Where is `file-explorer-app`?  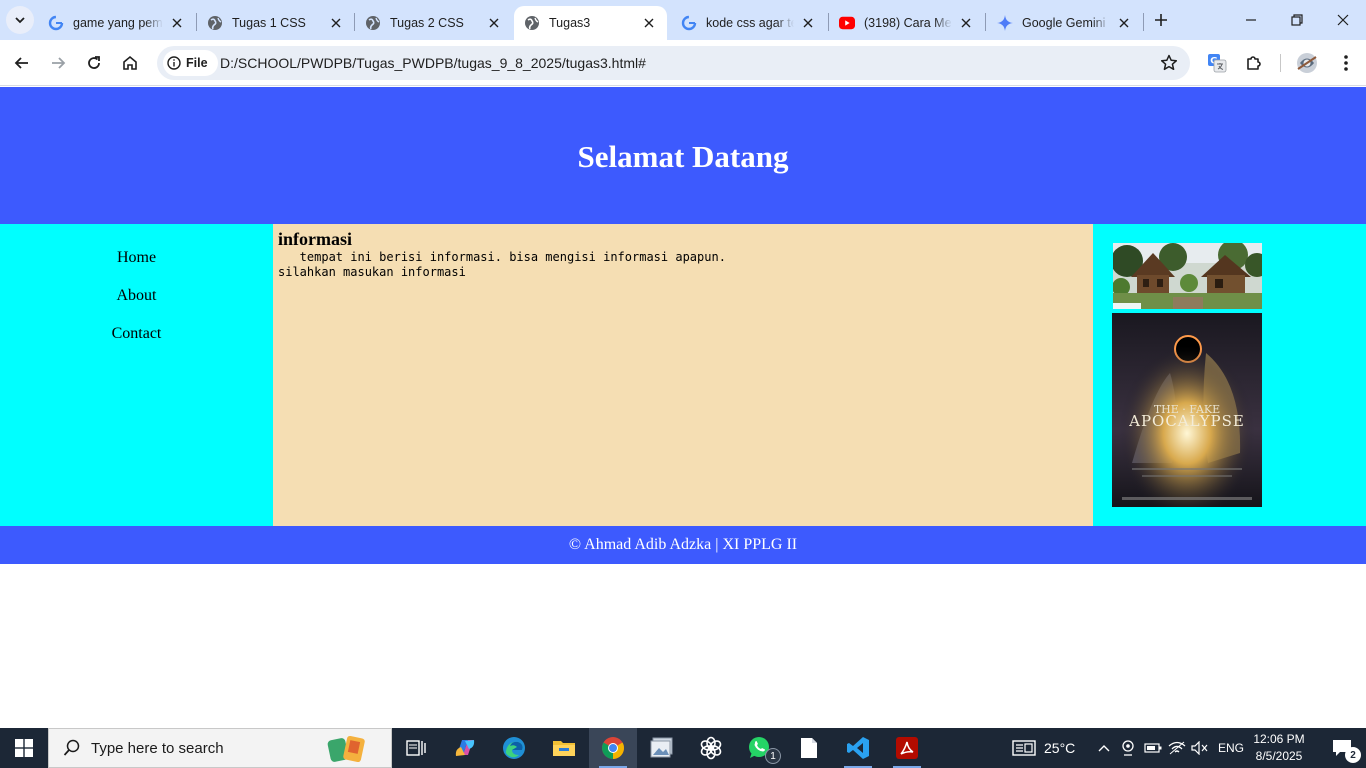 file-explorer-app is located at coordinates (564, 748).